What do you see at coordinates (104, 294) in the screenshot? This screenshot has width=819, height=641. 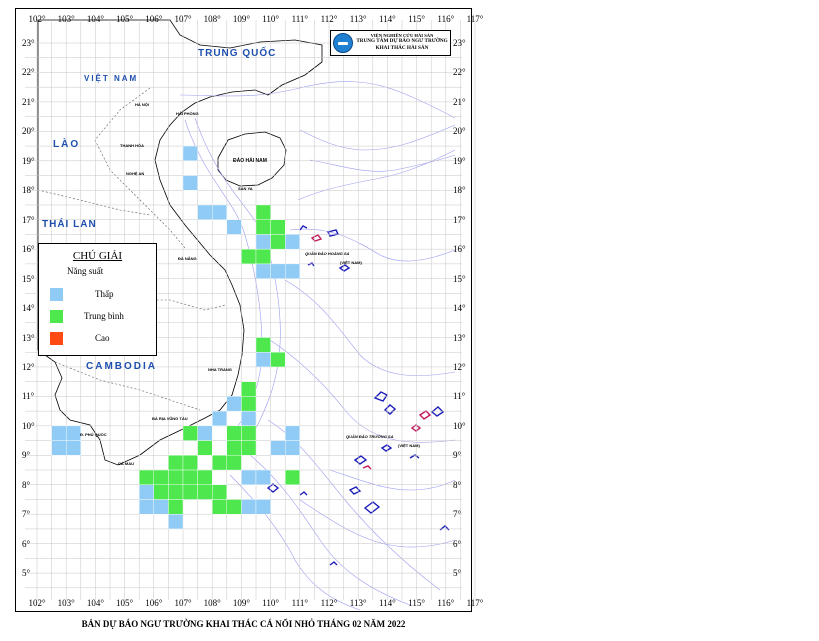 I see `legend-label-low: Thấp` at bounding box center [104, 294].